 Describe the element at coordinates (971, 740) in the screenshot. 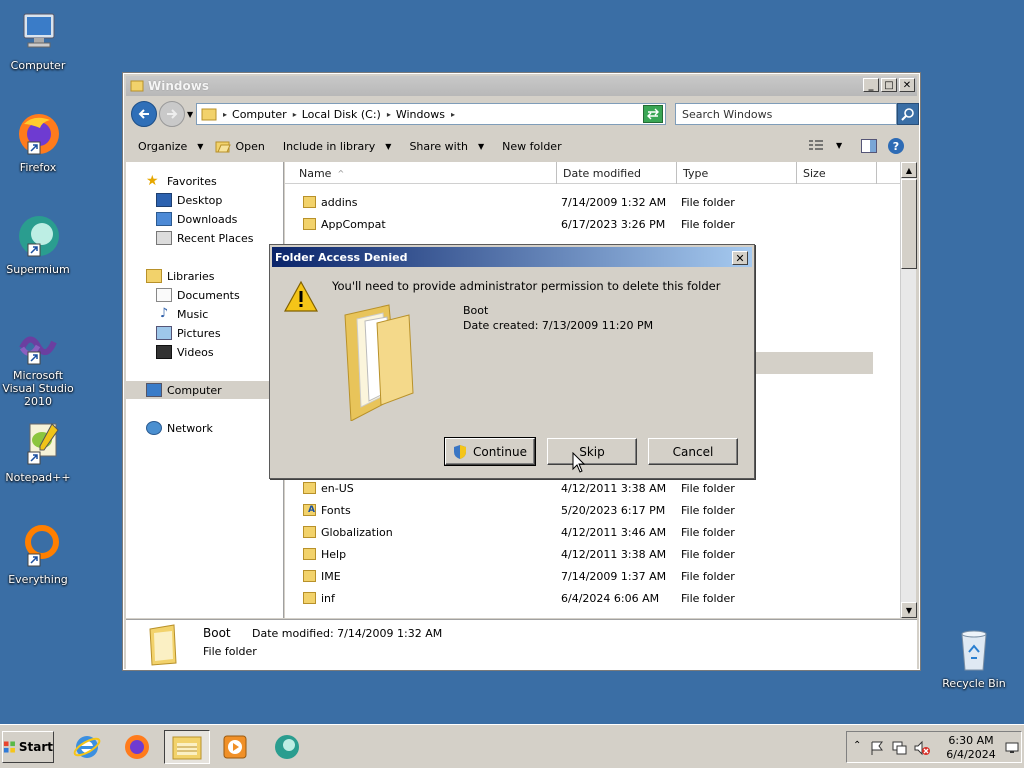

I see `clock-time: 6:30 AM` at that location.